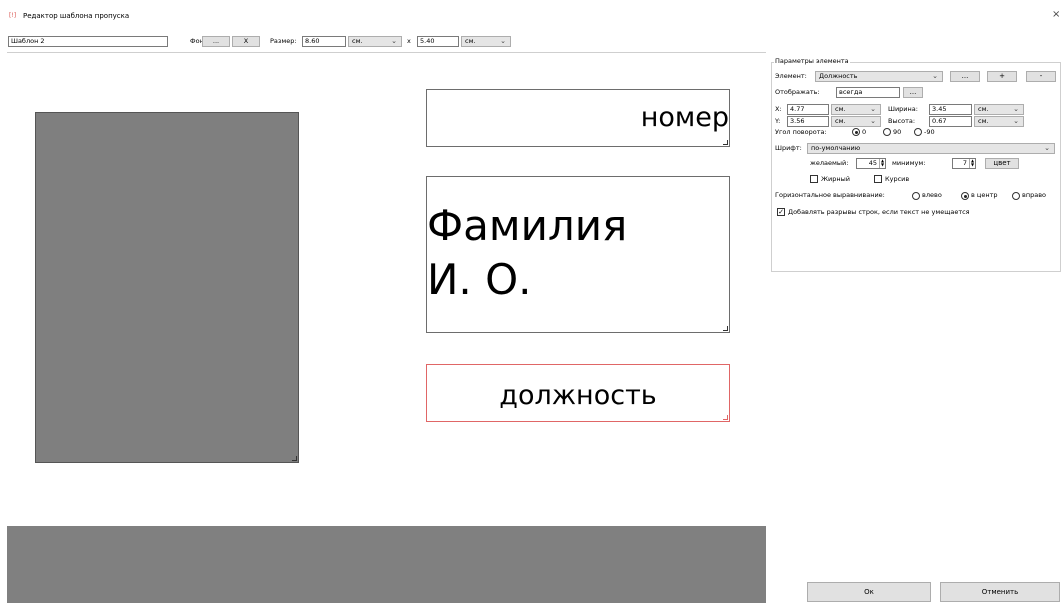 The width and height of the screenshot is (1063, 603). I want to click on y-unit-select: см. ⌄, so click(856, 121).